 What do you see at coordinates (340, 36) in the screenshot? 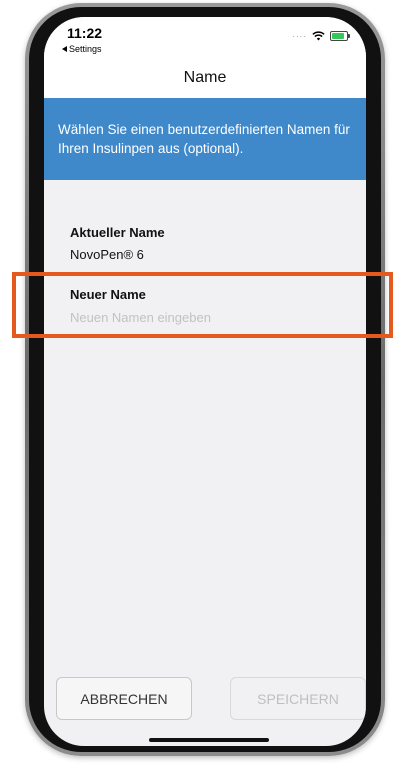
I see `battery-charging-icon` at bounding box center [340, 36].